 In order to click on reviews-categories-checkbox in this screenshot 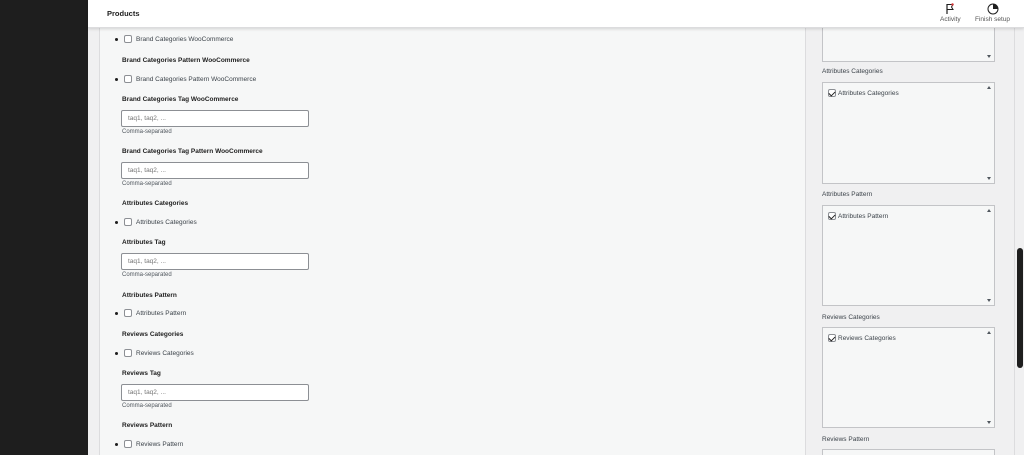, I will do `click(128, 353)`.